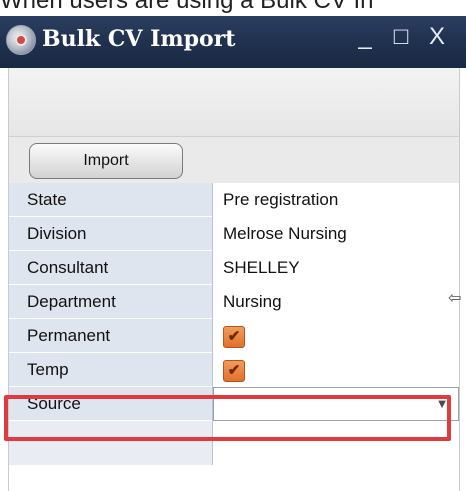 The height and width of the screenshot is (491, 466). What do you see at coordinates (336, 370) in the screenshot?
I see `temp-value-cell` at bounding box center [336, 370].